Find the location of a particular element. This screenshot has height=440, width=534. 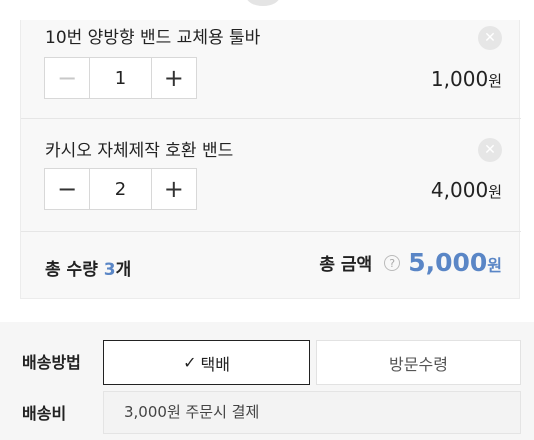

quantity-value: 2 is located at coordinates (120, 189).